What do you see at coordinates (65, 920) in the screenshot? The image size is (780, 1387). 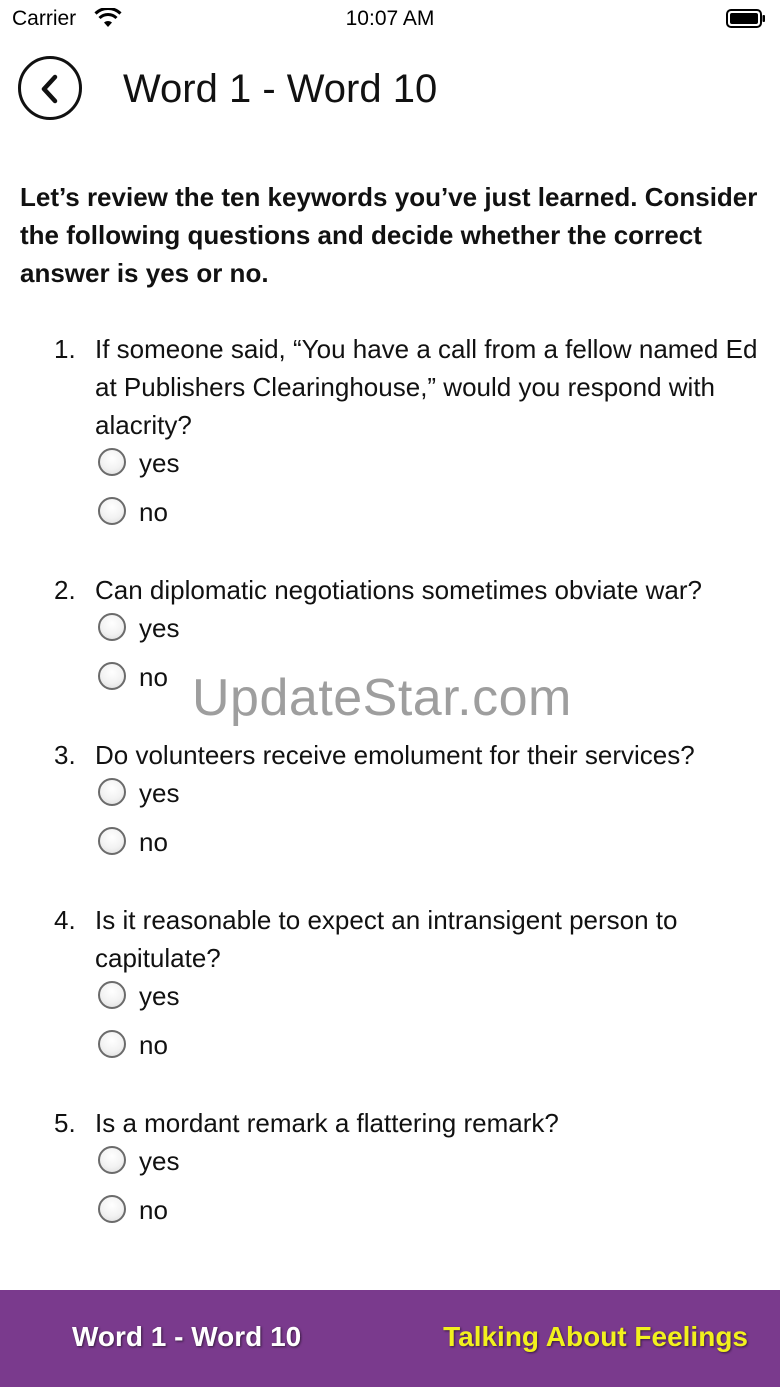 I see `question-number: 4.` at bounding box center [65, 920].